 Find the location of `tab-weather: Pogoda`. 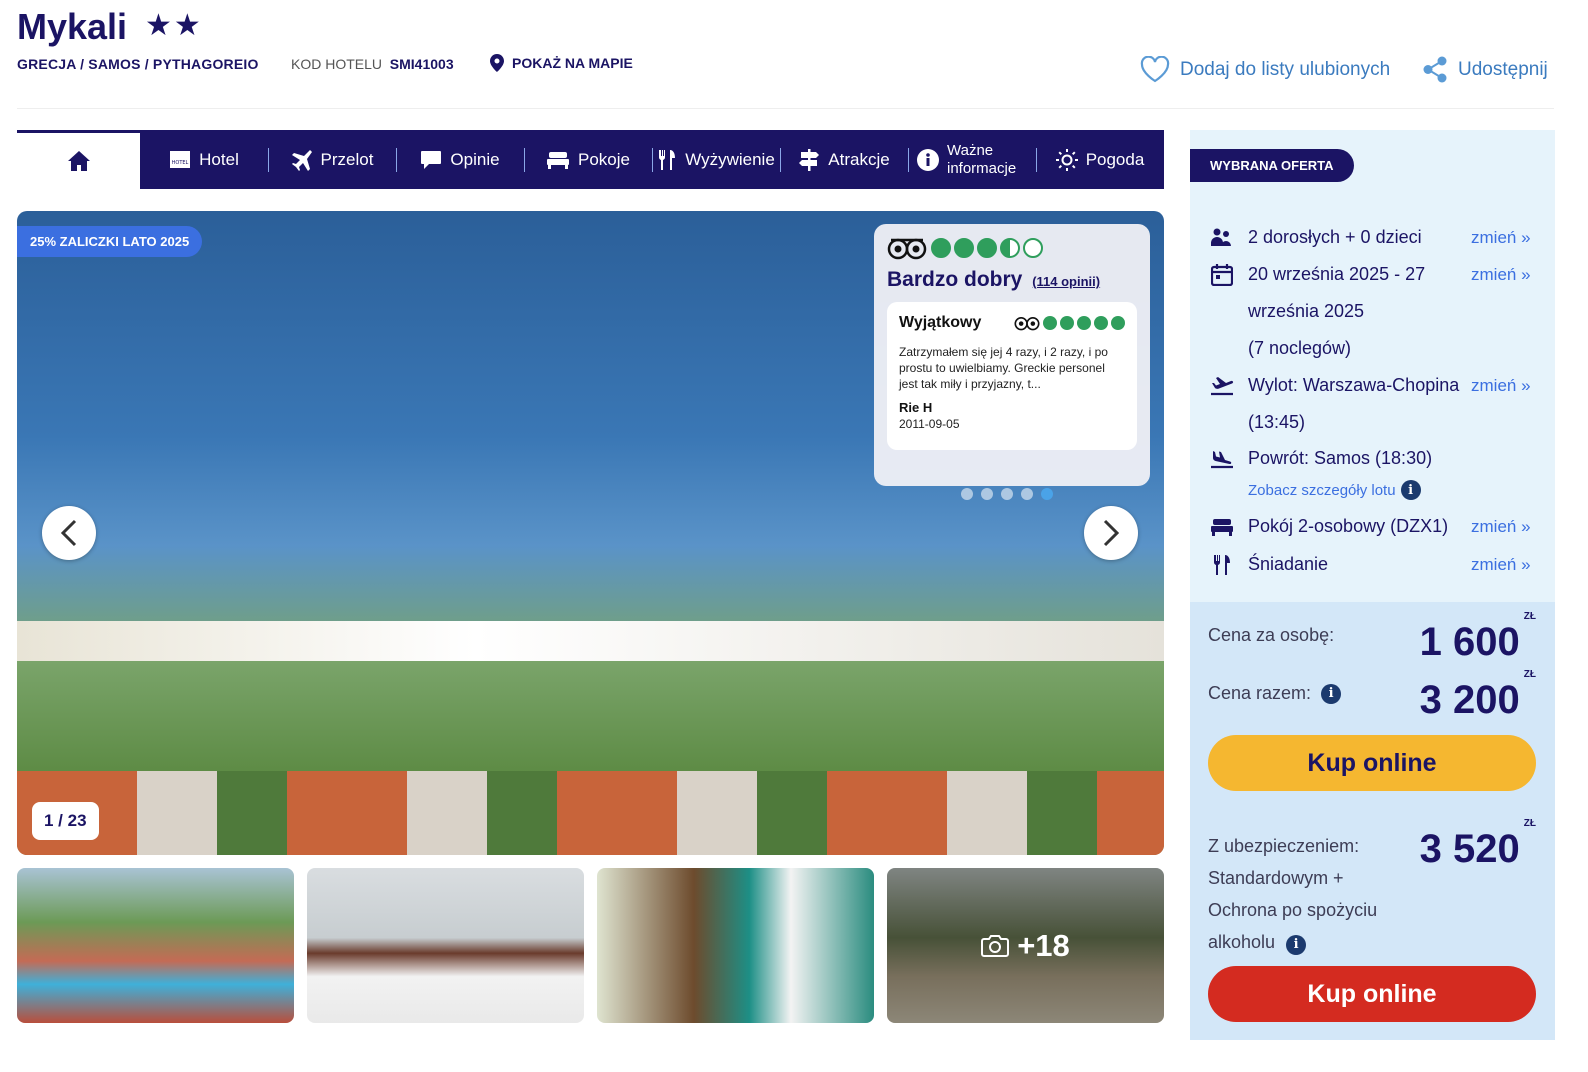

tab-weather: Pogoda is located at coordinates (1100, 159).